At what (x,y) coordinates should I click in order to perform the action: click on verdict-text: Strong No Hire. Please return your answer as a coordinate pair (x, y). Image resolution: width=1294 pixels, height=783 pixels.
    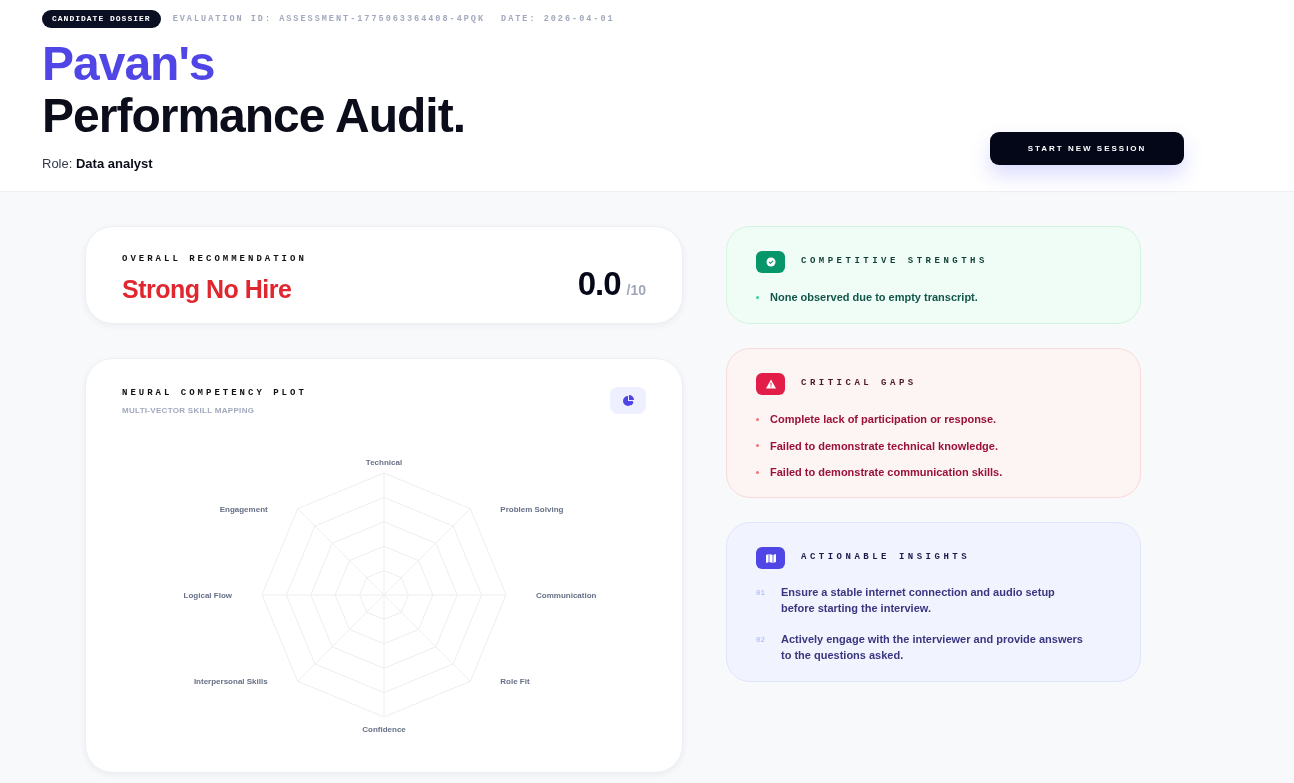
    Looking at the image, I should click on (207, 289).